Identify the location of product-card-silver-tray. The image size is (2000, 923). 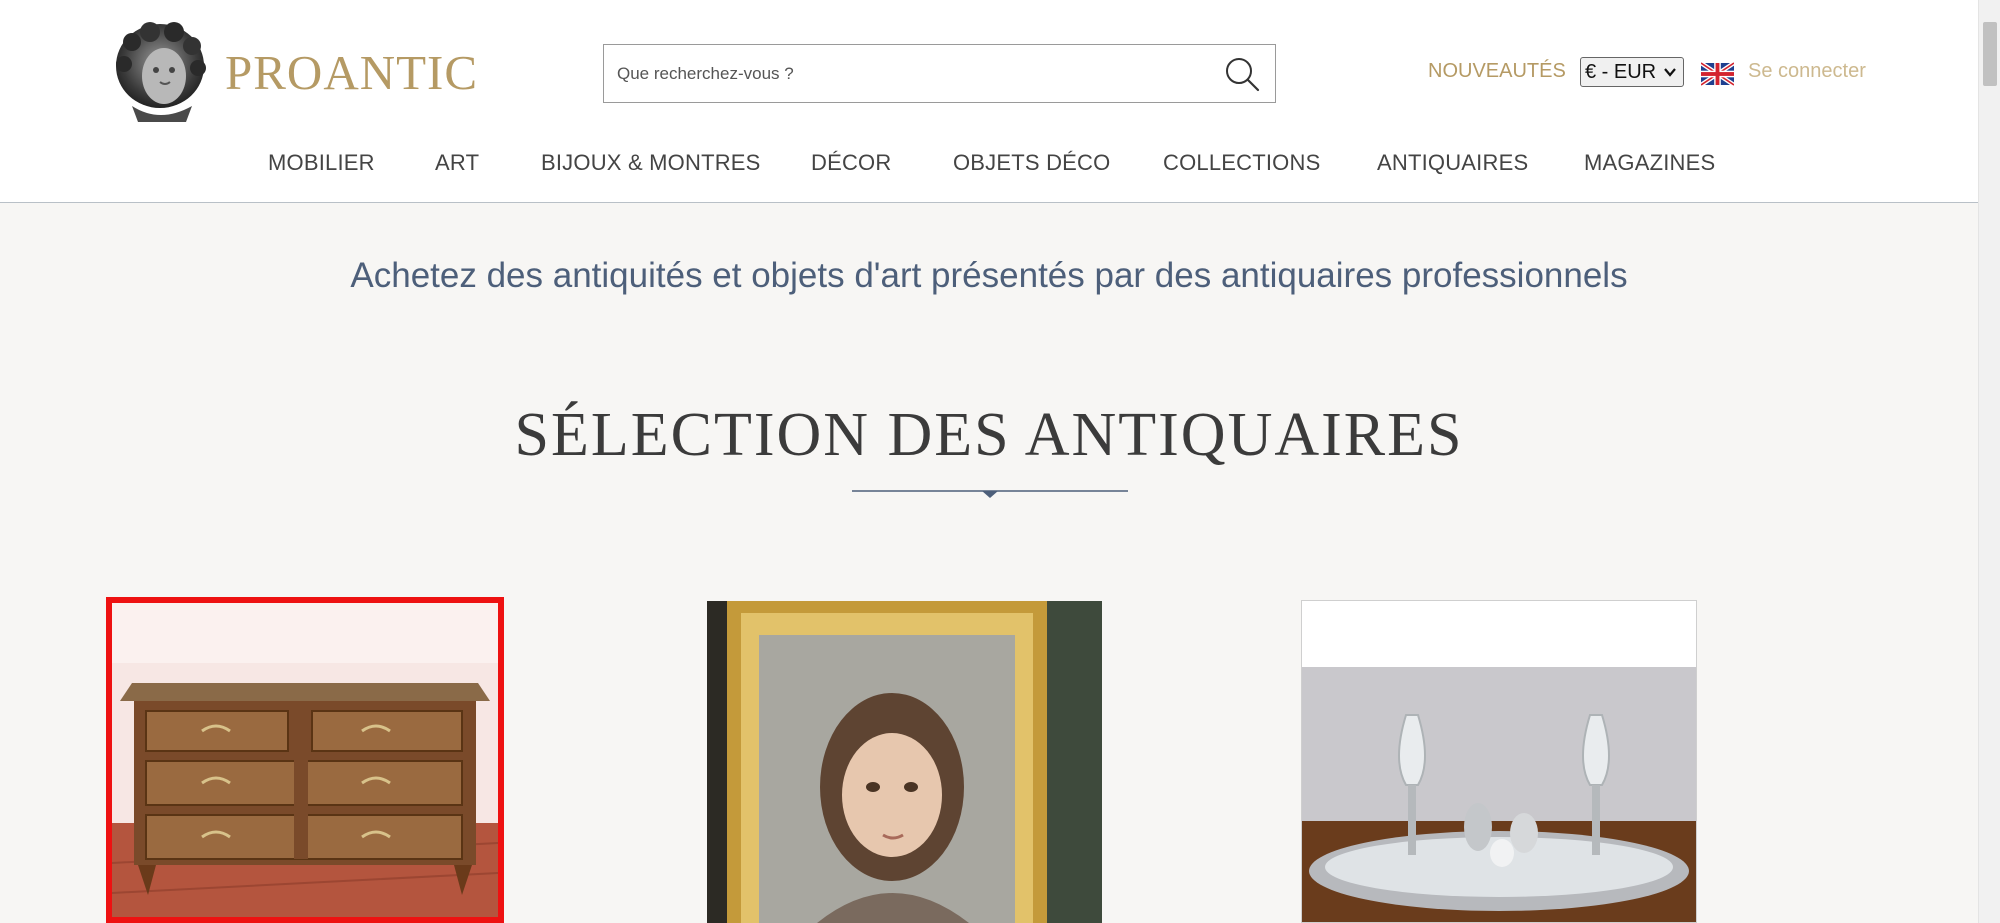
(1499, 761).